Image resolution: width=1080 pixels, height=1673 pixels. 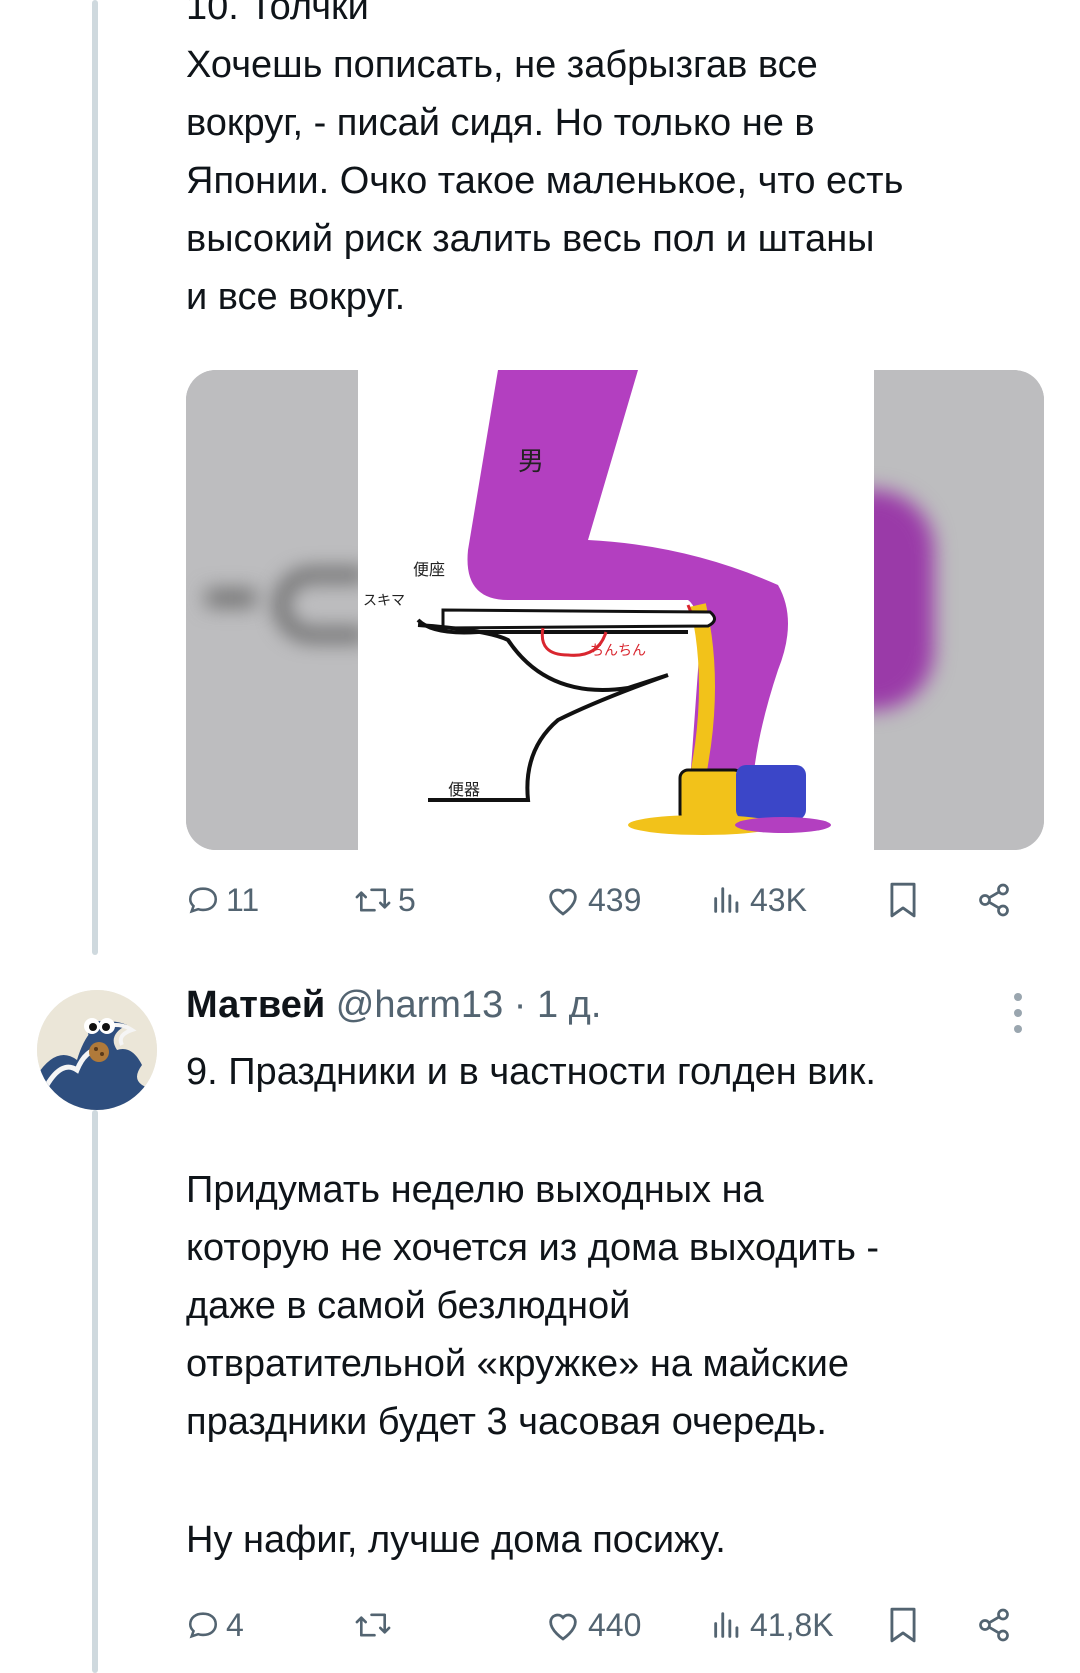 I want to click on post-time: 1 д., so click(x=569, y=1005).